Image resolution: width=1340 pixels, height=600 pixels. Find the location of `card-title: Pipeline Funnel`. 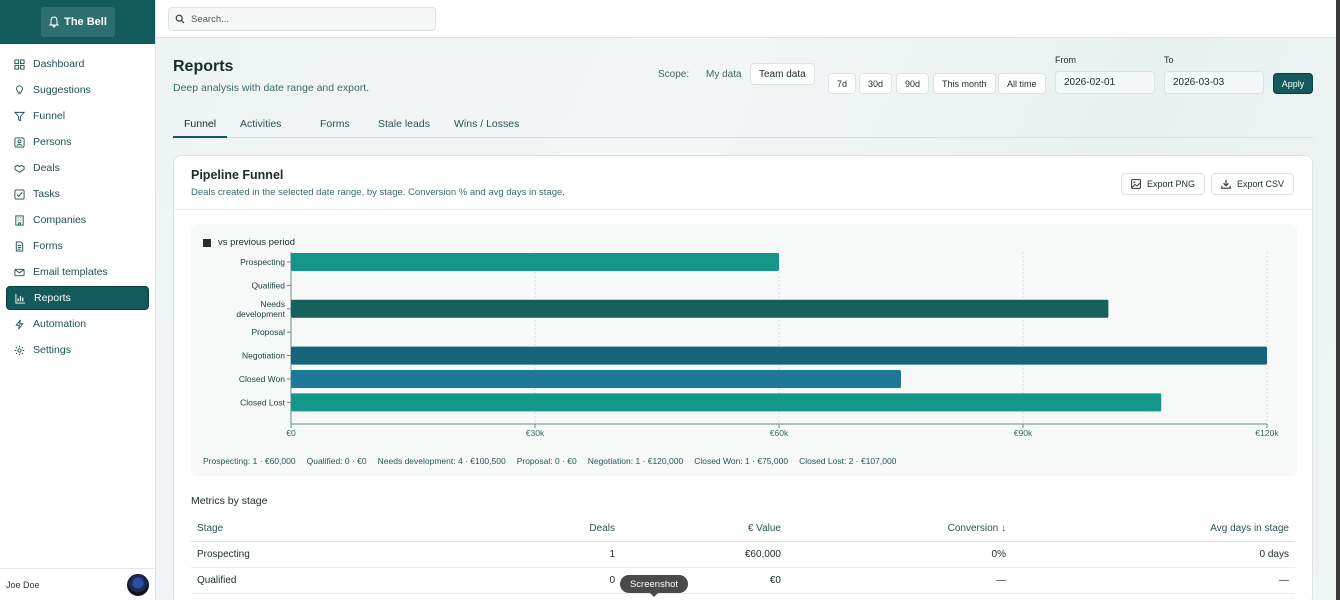

card-title: Pipeline Funnel is located at coordinates (237, 175).